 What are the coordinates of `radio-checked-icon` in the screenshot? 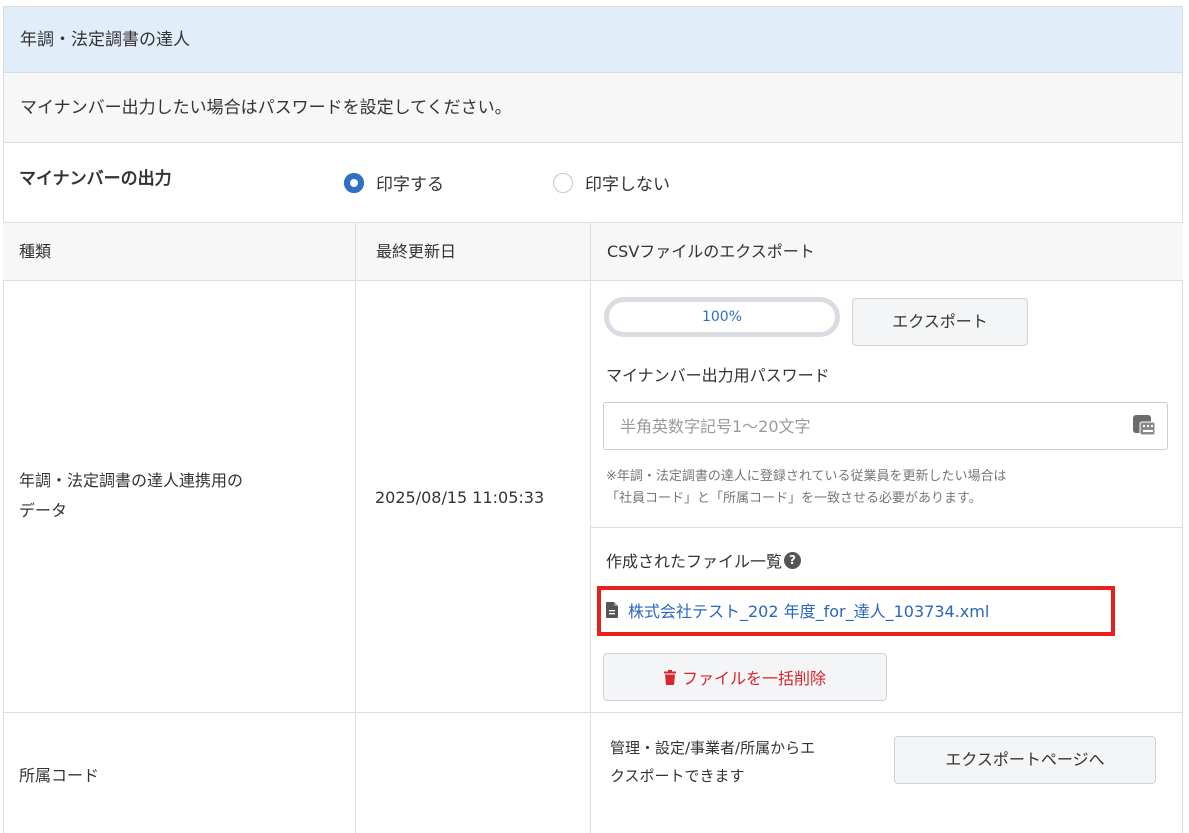 It's located at (354, 182).